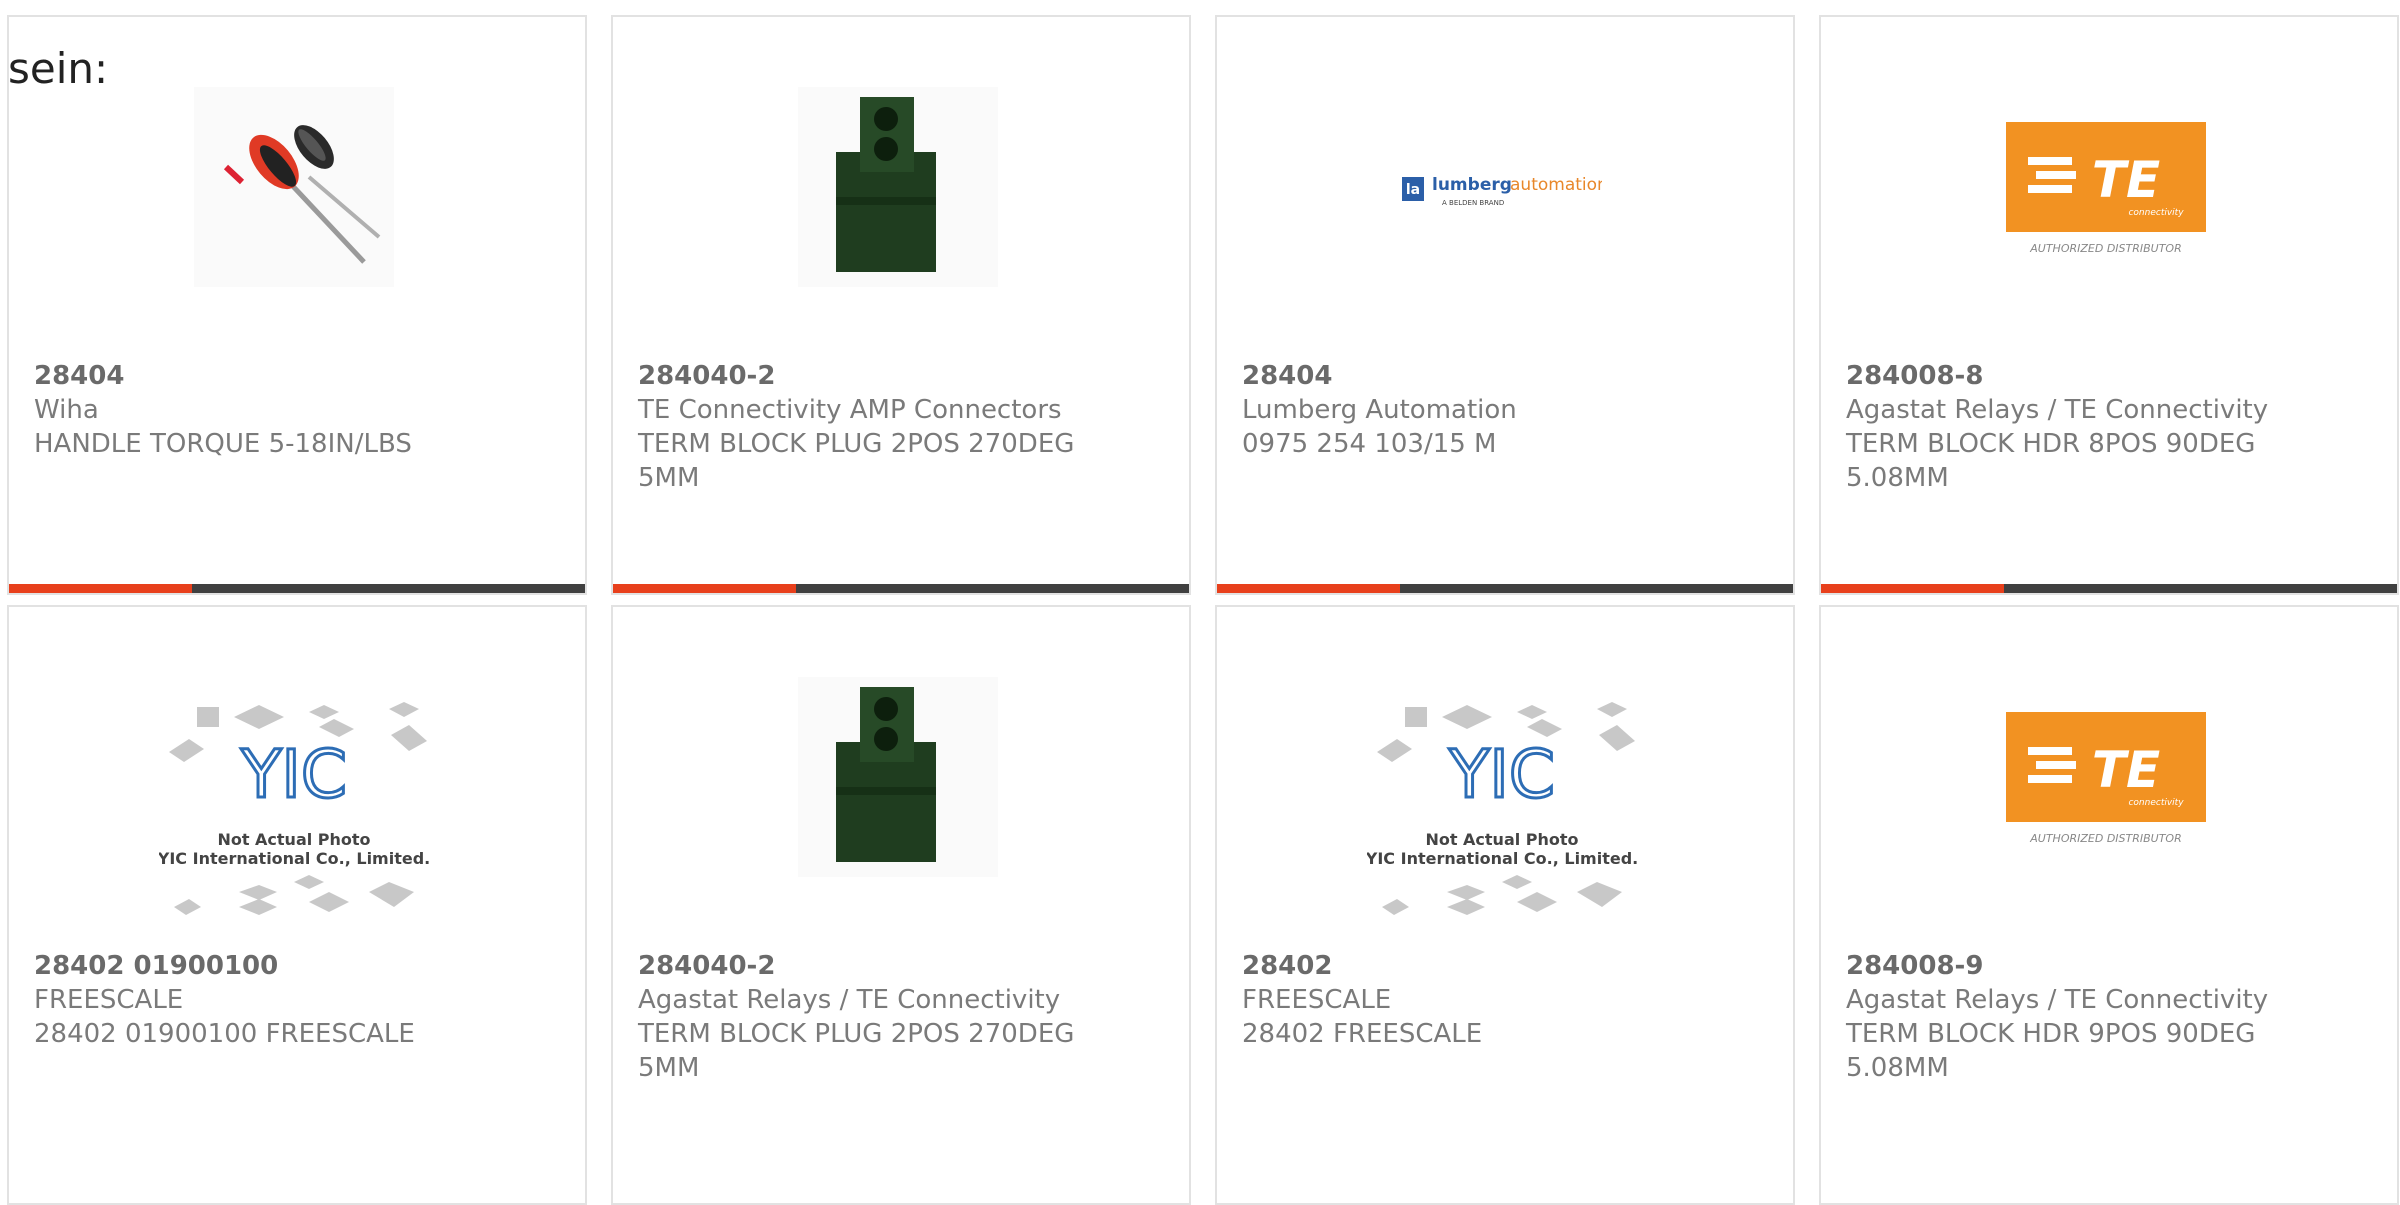 The width and height of the screenshot is (2400, 1205). Describe the element at coordinates (299, 966) in the screenshot. I see `part-number: 28402 01900100` at that location.